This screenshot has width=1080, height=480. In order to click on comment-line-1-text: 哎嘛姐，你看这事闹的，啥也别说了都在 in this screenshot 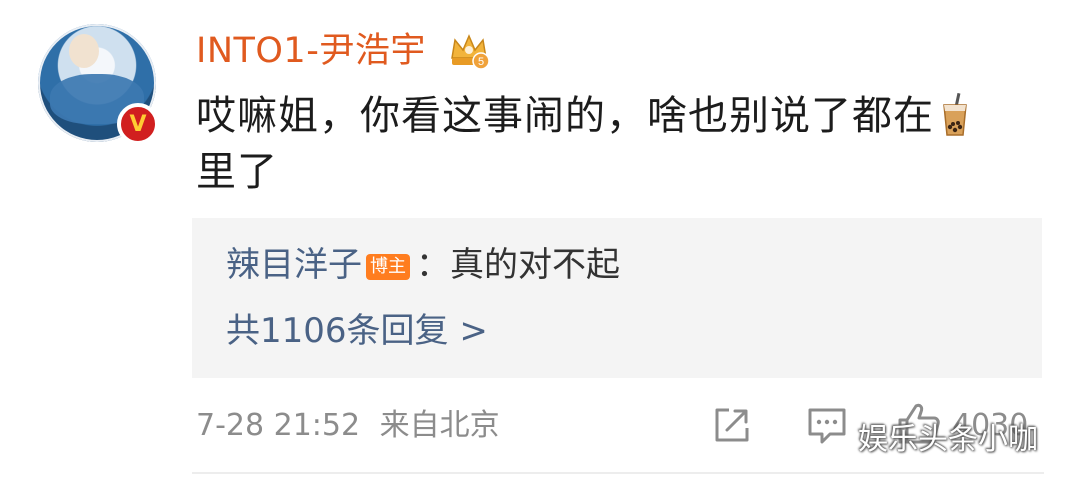, I will do `click(565, 116)`.